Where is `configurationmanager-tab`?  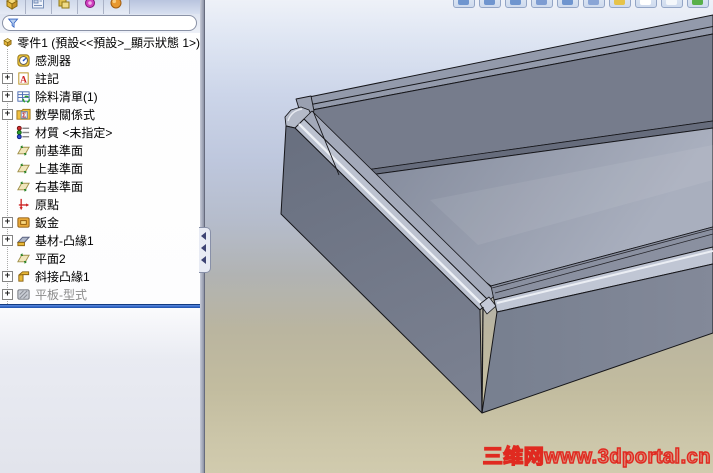 configurationmanager-tab is located at coordinates (65, 7).